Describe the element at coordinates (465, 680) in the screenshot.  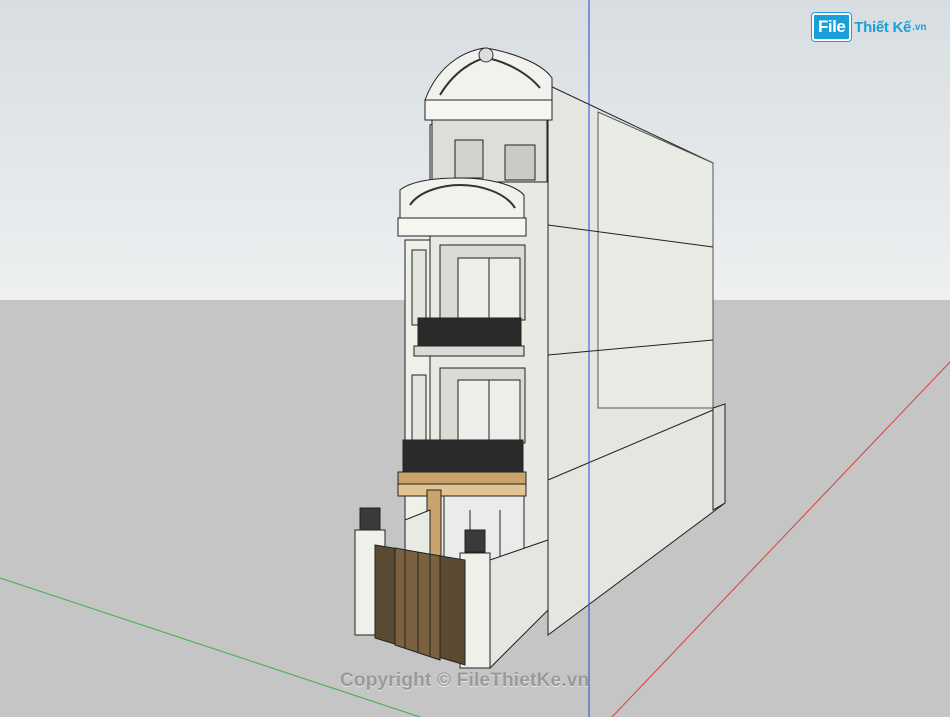
I see `copyright-watermark: Copyright © FileThietKe.vn` at that location.